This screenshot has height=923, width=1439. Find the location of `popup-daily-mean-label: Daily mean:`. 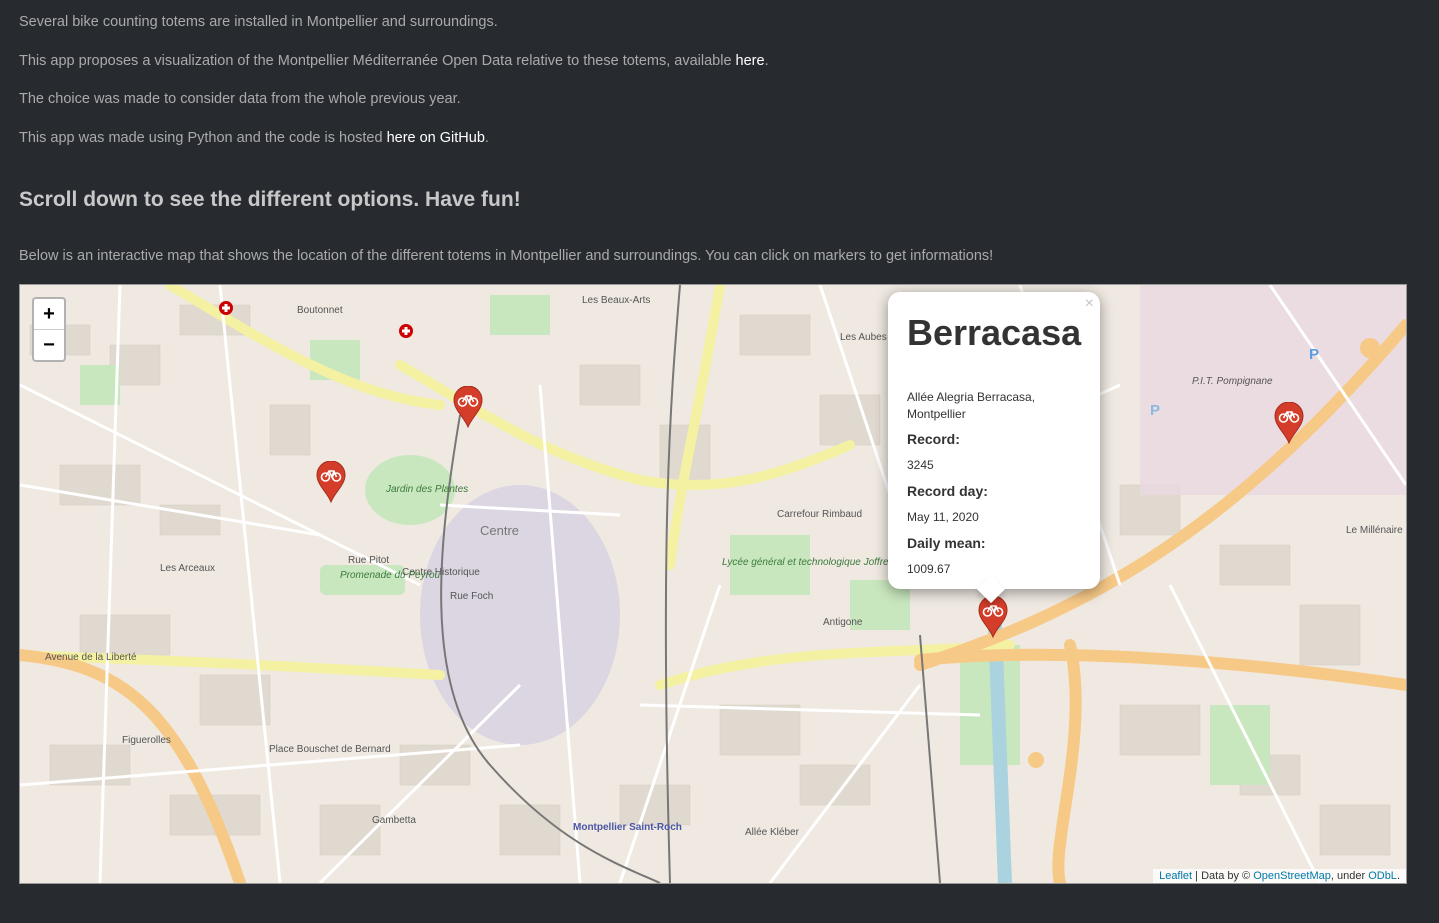

popup-daily-mean-label: Daily mean: is located at coordinates (946, 543).